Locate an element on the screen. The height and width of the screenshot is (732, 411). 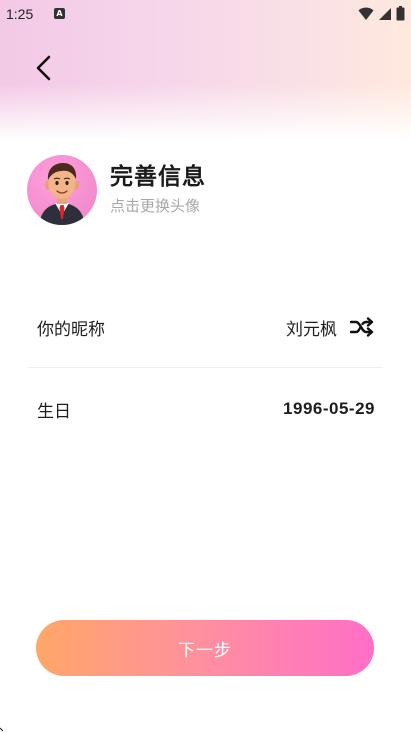
nickname-row: 你的昵称 刘元枫 is located at coordinates (206, 327).